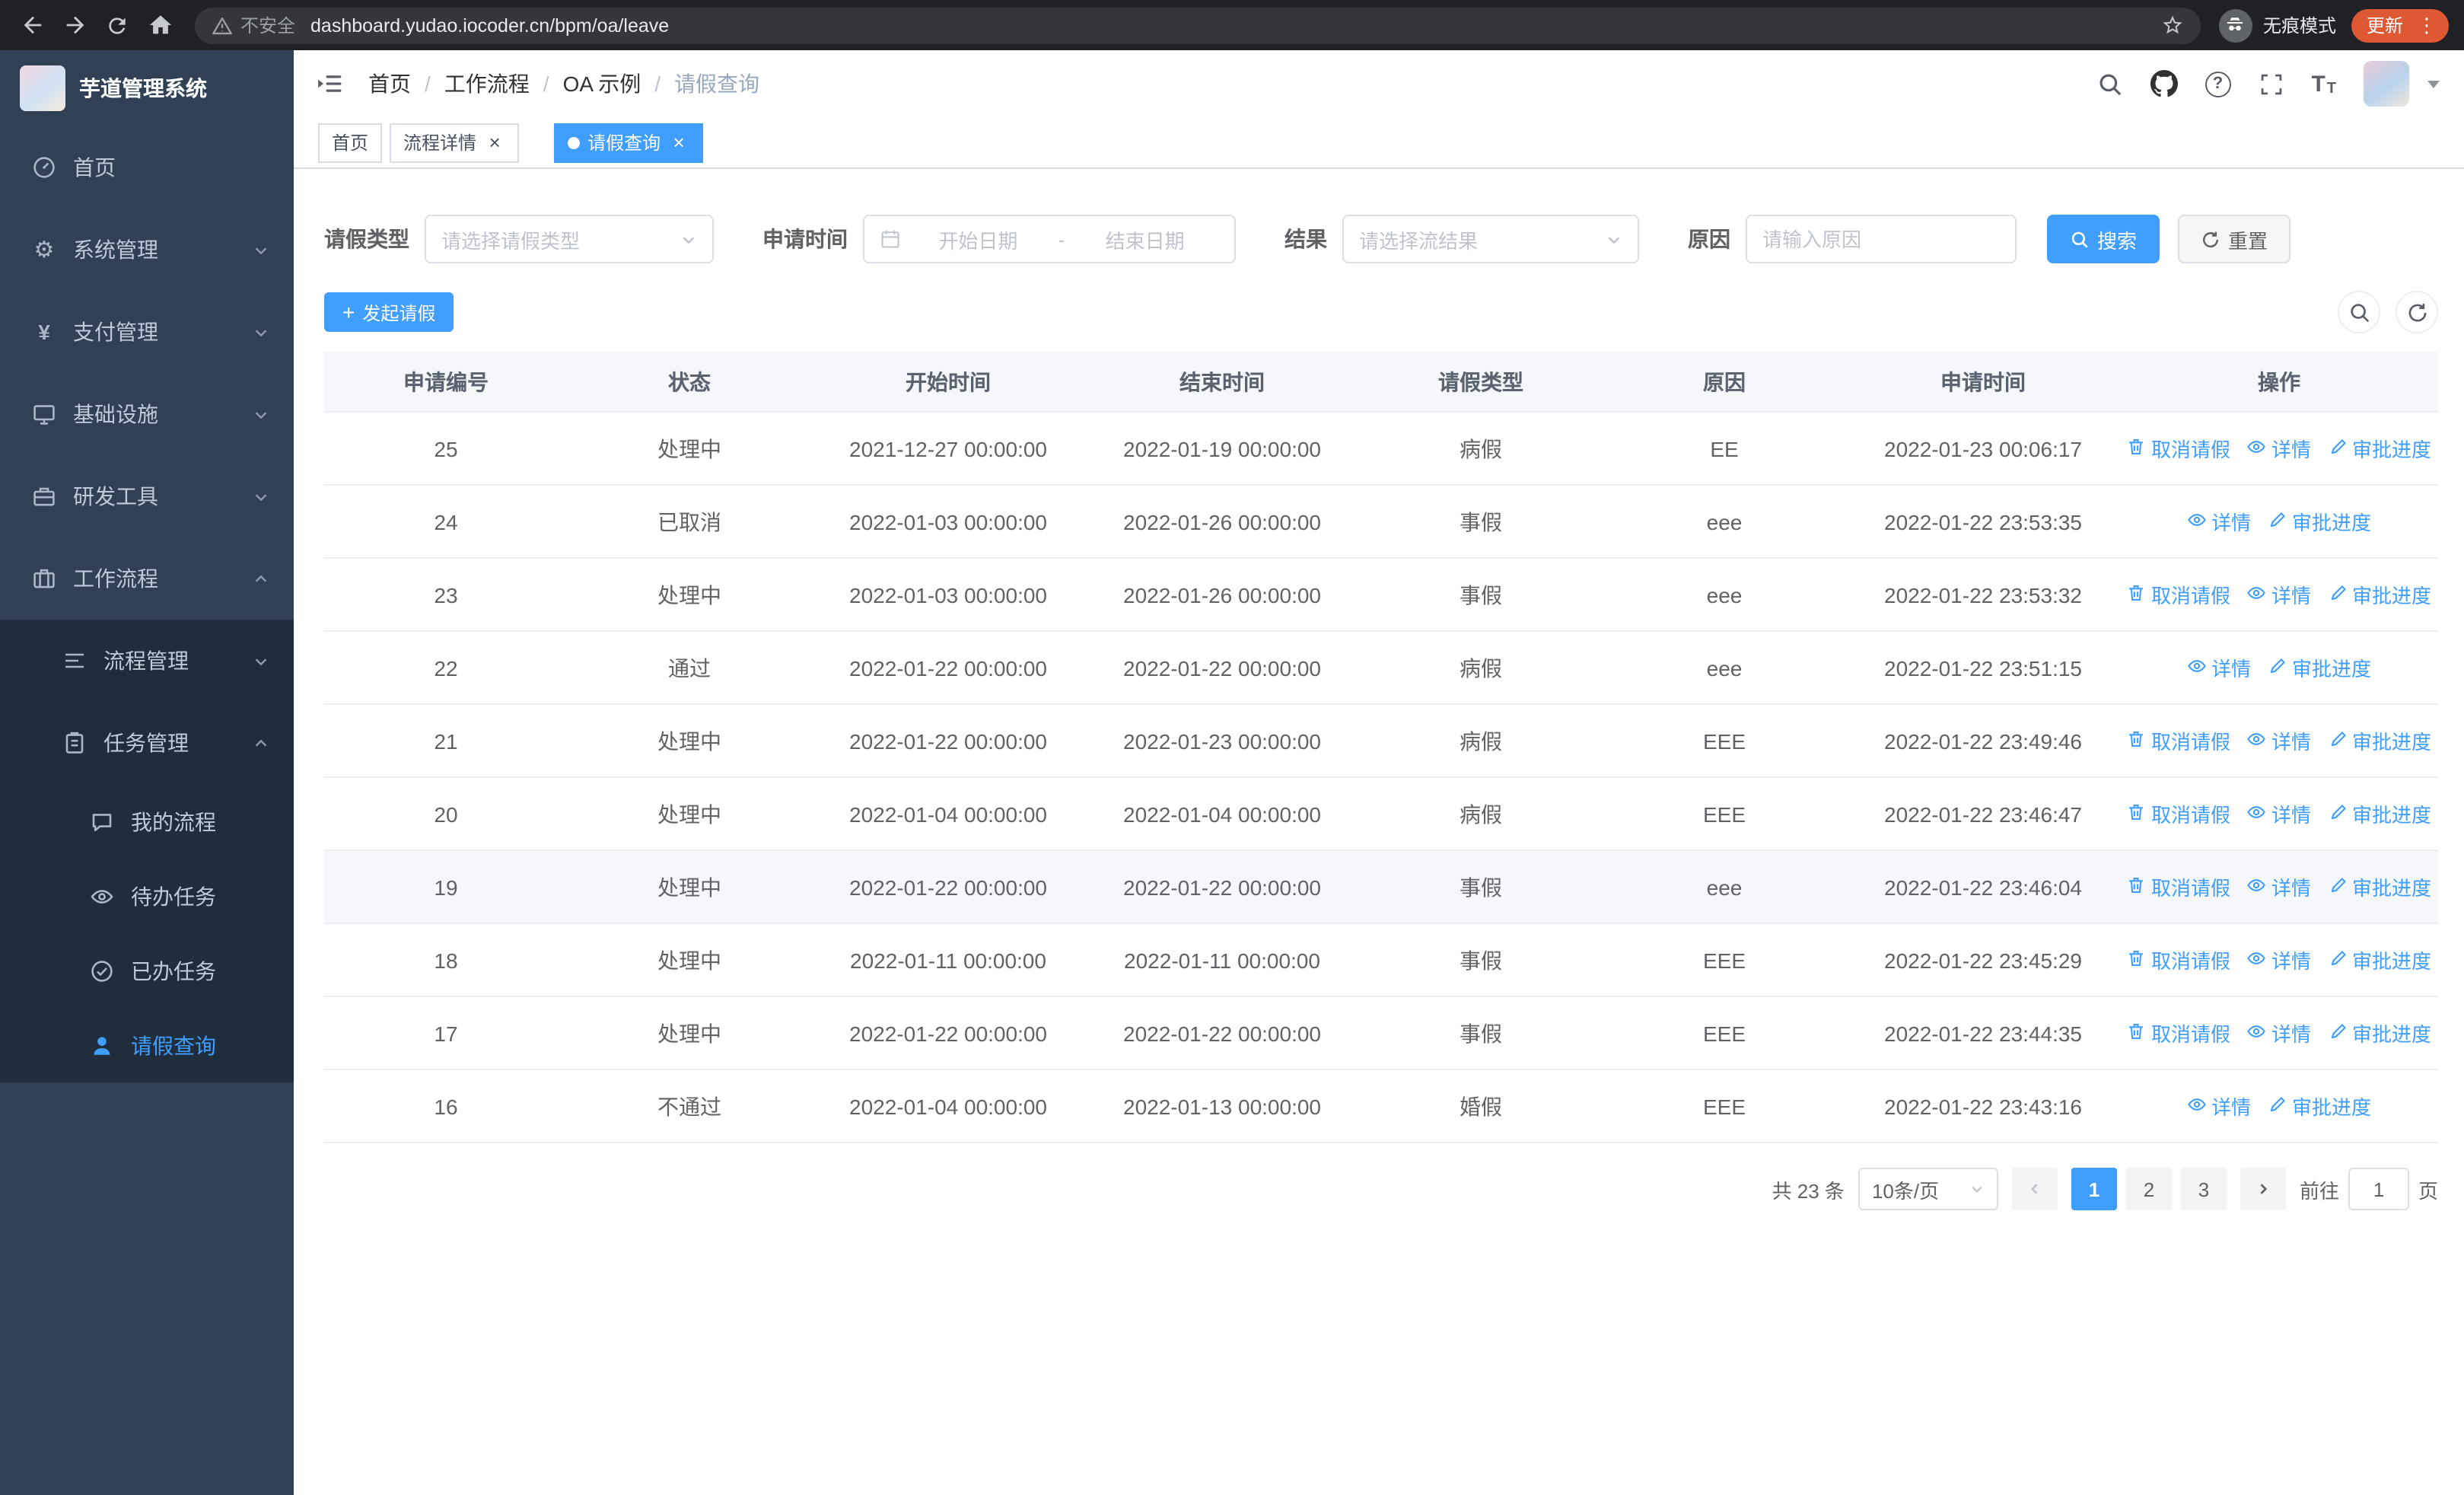 The image size is (2464, 1495). Describe the element at coordinates (569, 239) in the screenshot. I see `leave-type-select: 请选择请假类型` at that location.